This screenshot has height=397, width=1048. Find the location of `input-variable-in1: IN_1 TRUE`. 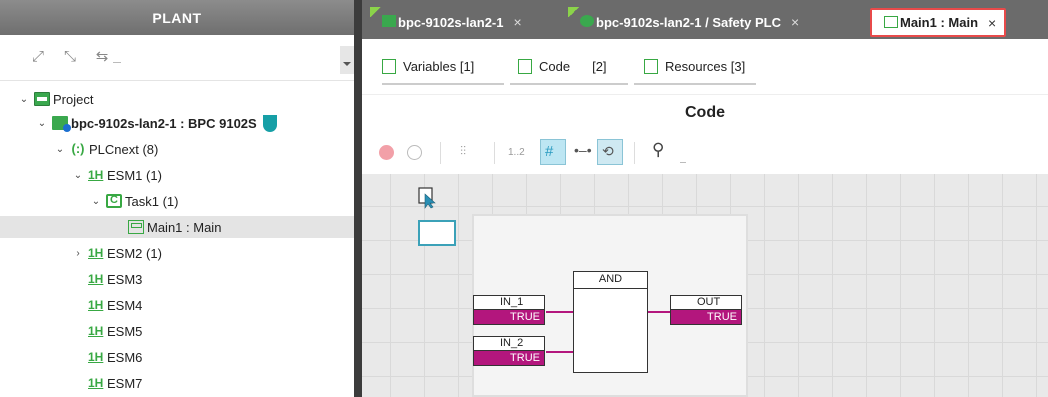

input-variable-in1: IN_1 TRUE is located at coordinates (509, 310).